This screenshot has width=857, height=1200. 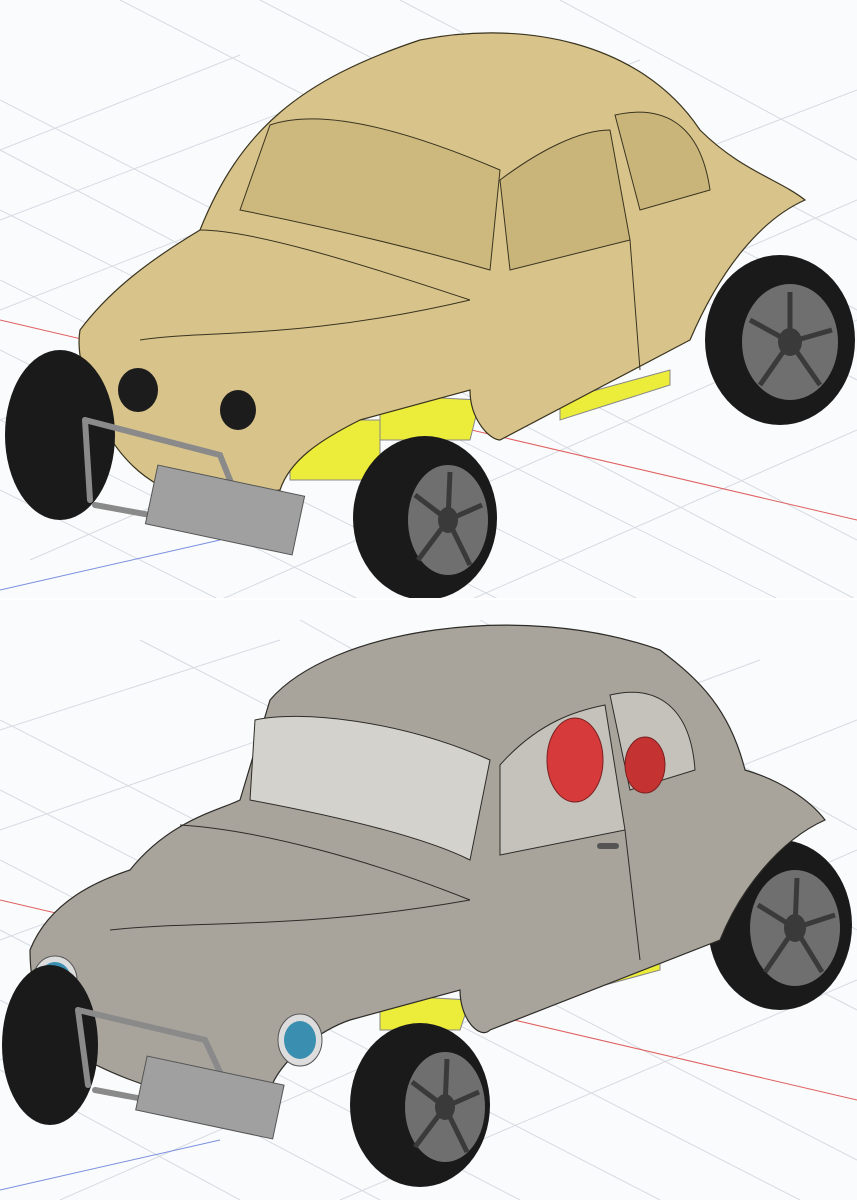 I want to click on wheel-front-left, so click(x=60, y=435).